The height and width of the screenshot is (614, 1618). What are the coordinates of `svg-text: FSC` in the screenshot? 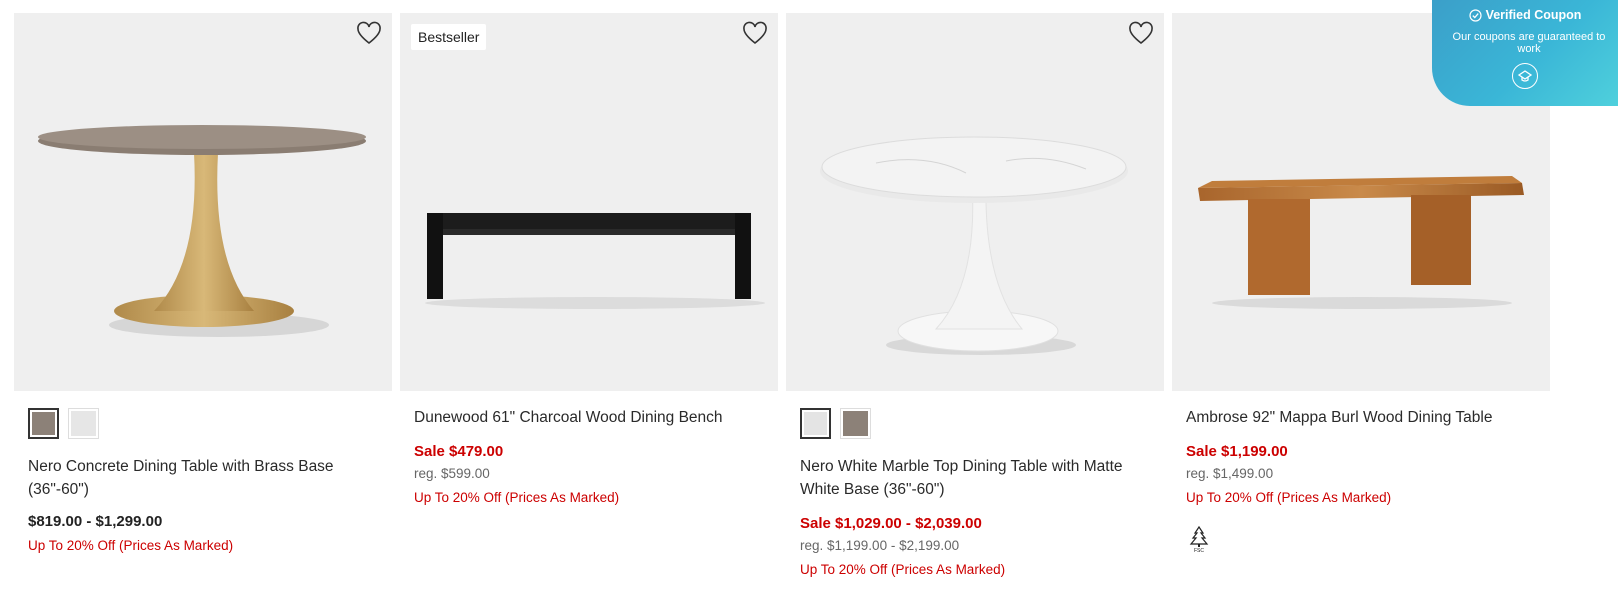 It's located at (1199, 550).